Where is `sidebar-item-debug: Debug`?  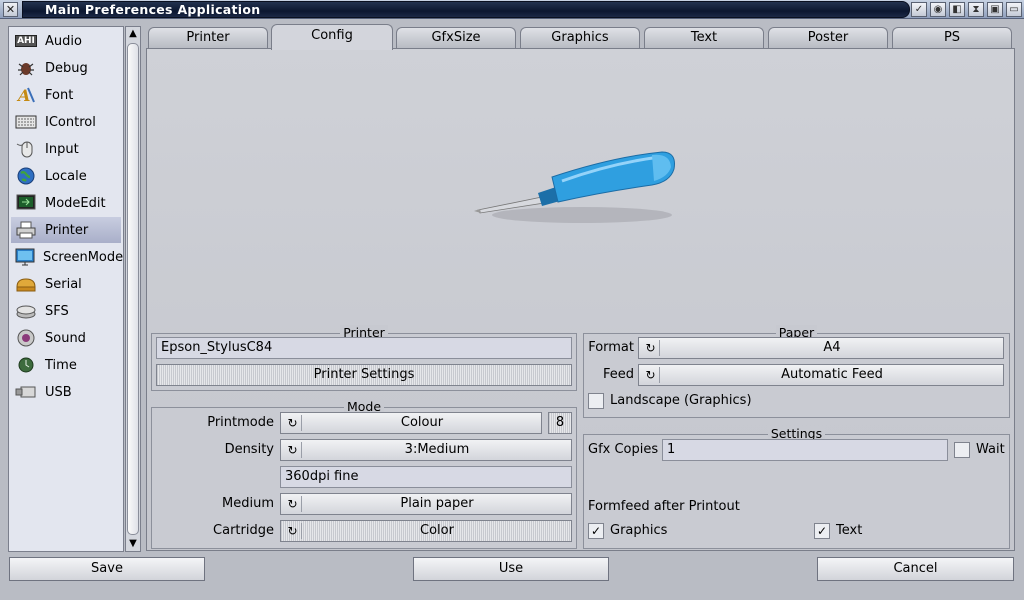 sidebar-item-debug: Debug is located at coordinates (66, 68).